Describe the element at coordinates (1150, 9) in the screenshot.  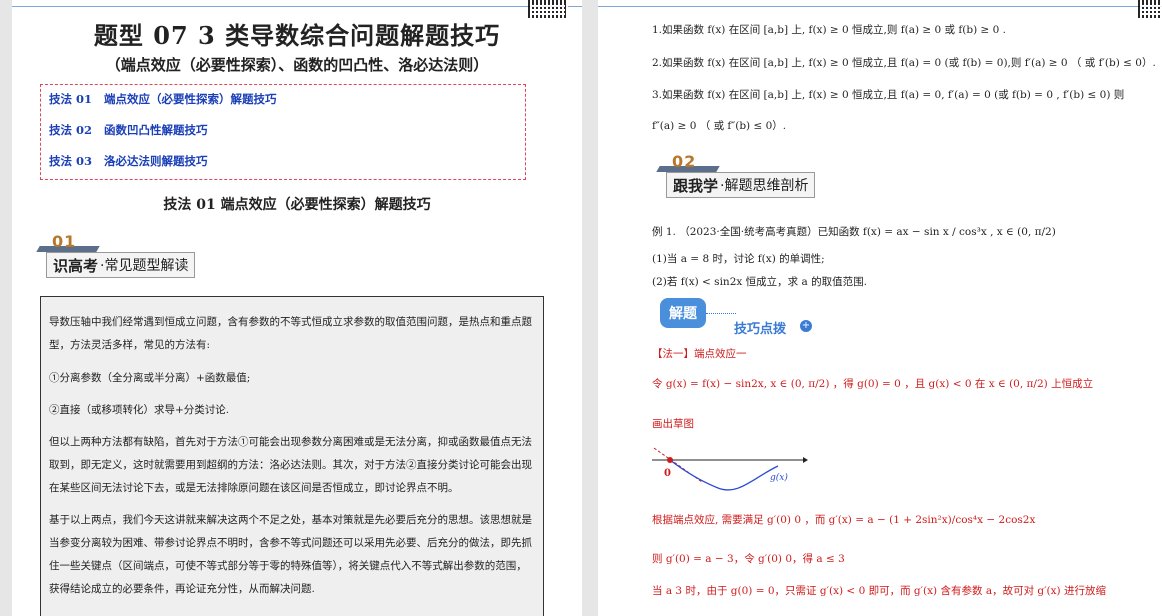
I see `qr-code-icon` at that location.